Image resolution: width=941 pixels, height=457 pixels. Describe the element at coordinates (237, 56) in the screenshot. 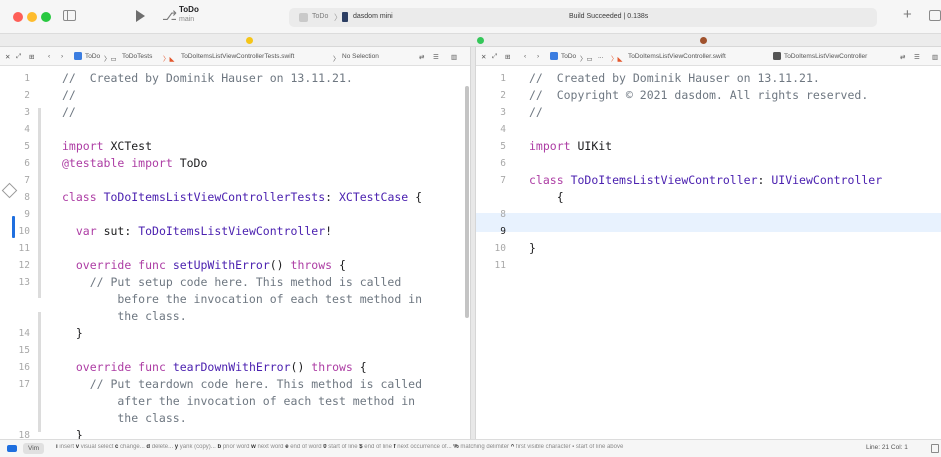

I see `jumpbar-file: ToDoItemsListViewControllerTests.swift` at that location.